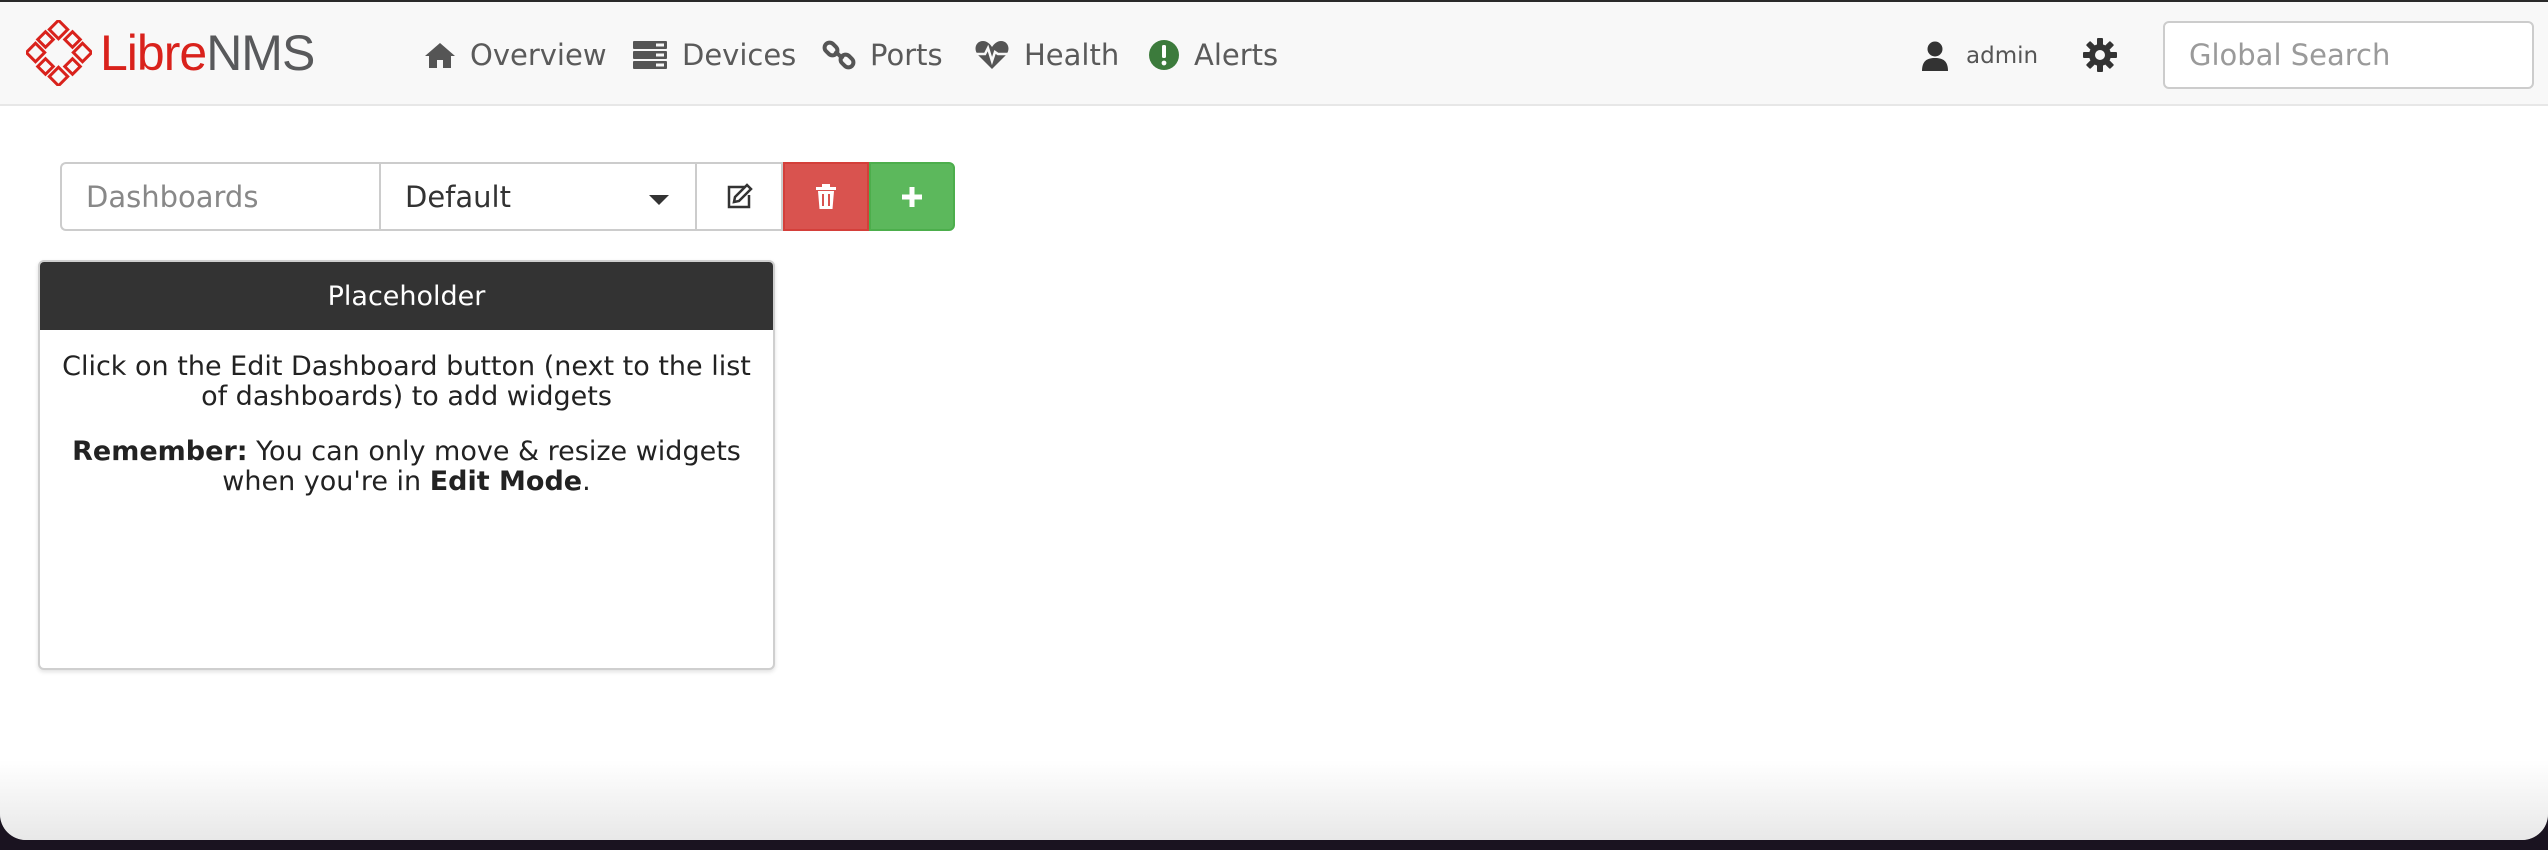 This screenshot has height=850, width=2548. I want to click on edit-dashboard-button, so click(740, 196).